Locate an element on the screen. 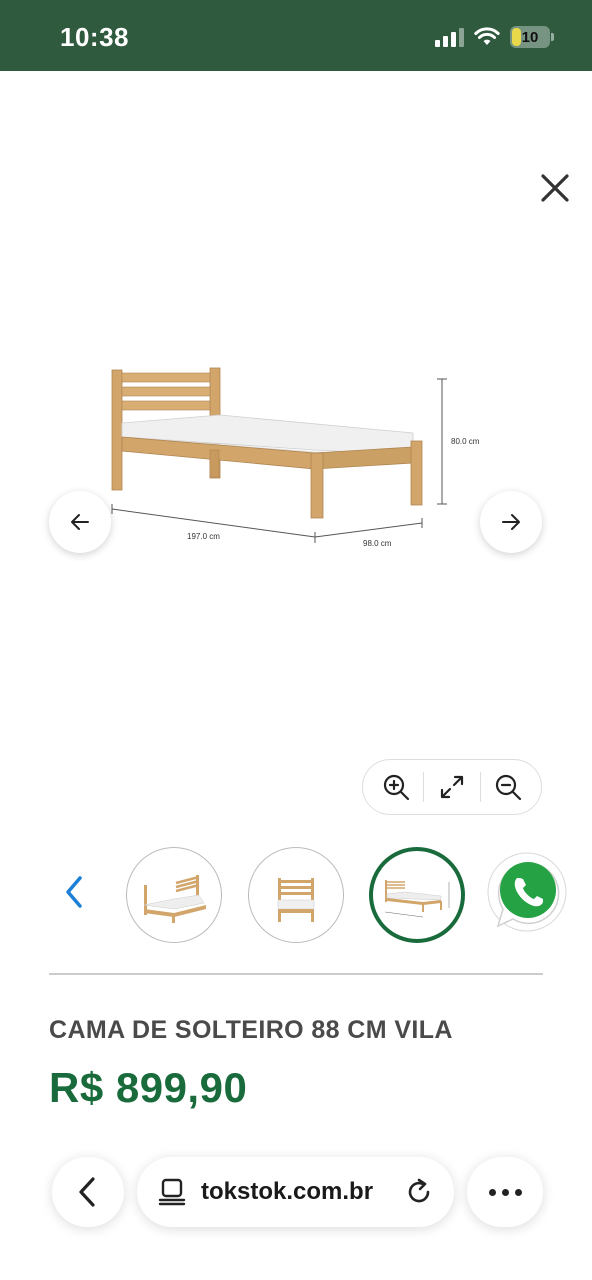 This screenshot has width=592, height=1280. zoom-in-button is located at coordinates (396, 787).